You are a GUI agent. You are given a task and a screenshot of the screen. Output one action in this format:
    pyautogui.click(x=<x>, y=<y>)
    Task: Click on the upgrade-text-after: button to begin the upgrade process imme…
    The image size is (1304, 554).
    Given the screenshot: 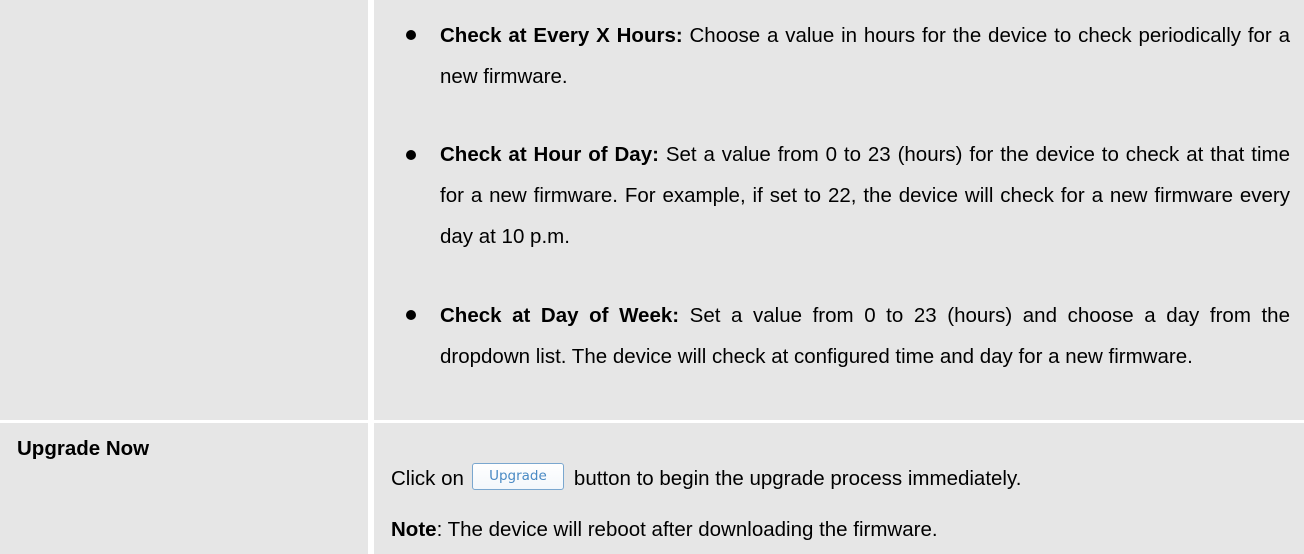 What is the action you would take?
    pyautogui.click(x=797, y=478)
    